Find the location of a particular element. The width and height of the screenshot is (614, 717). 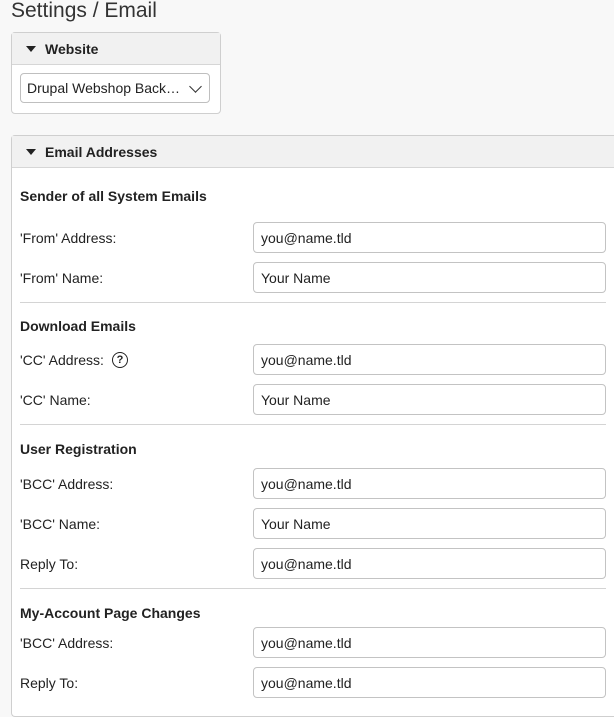

chevron-down-icon is located at coordinates (195, 86).